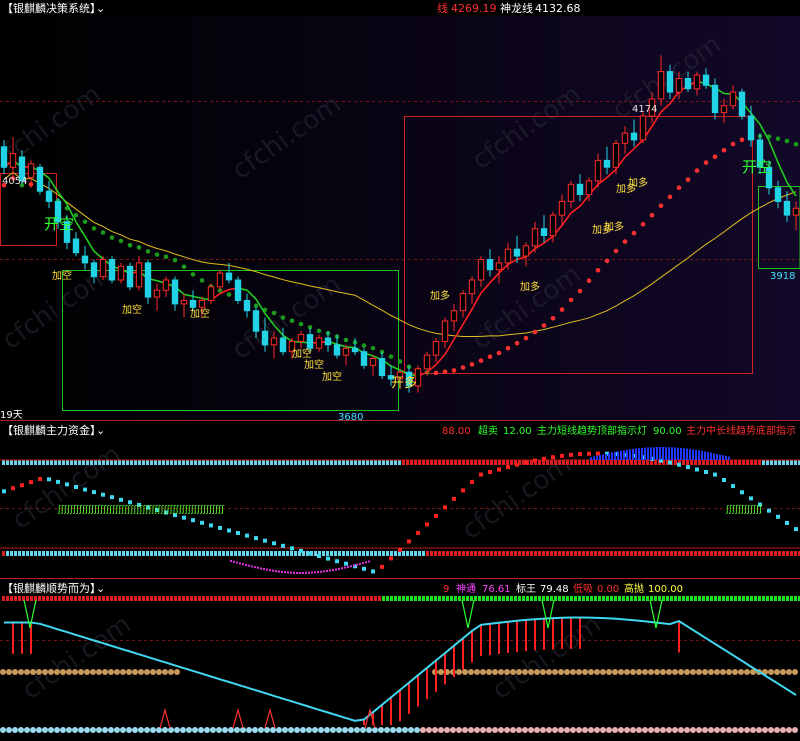  What do you see at coordinates (608, 589) in the screenshot?
I see `stat-value: 0.00` at bounding box center [608, 589].